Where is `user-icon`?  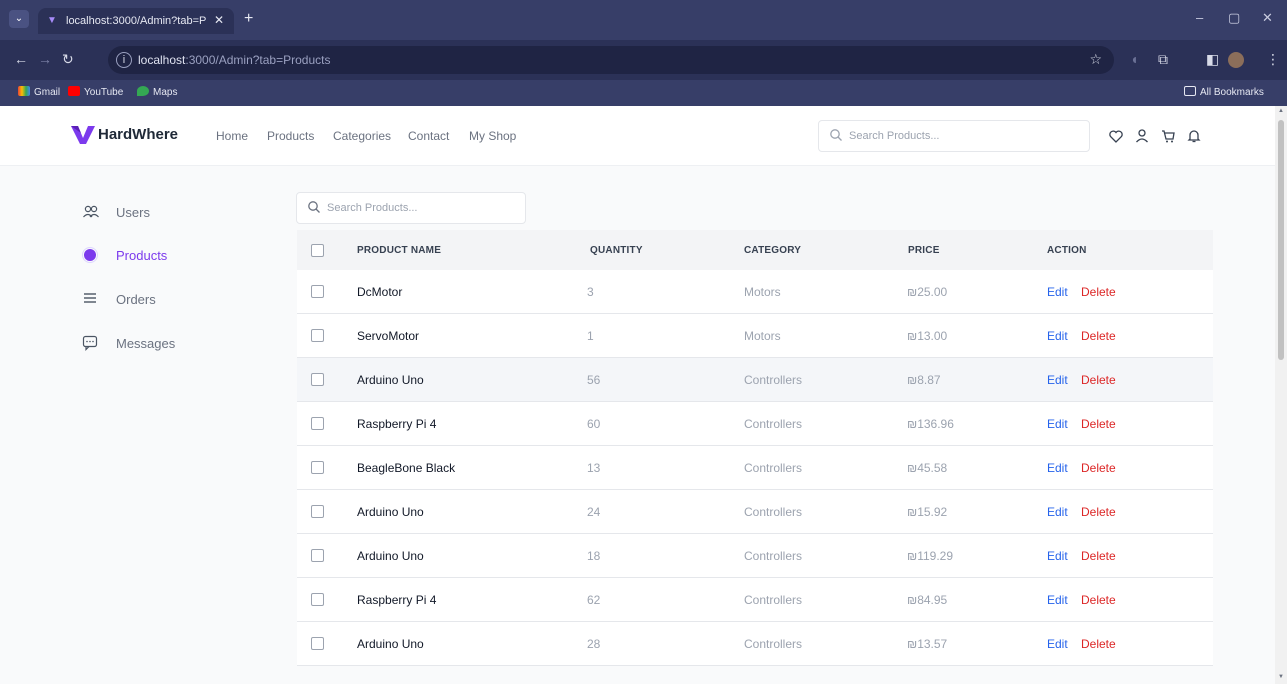 user-icon is located at coordinates (1142, 136).